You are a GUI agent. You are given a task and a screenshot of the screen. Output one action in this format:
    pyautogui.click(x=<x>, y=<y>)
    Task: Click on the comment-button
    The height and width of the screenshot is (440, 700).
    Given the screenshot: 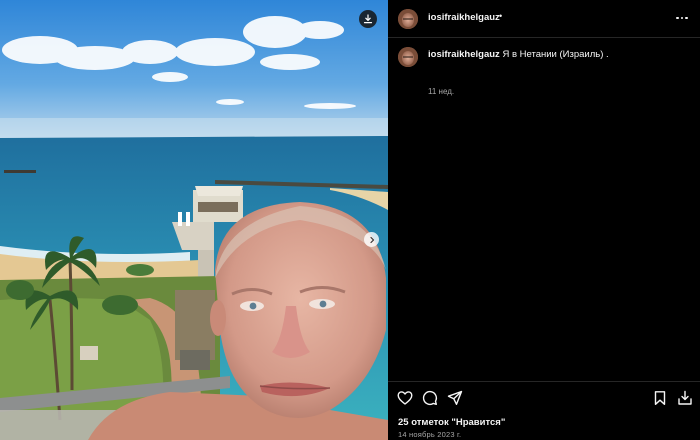 What is the action you would take?
    pyautogui.click(x=430, y=398)
    